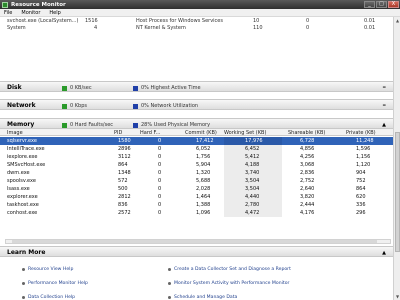 This screenshot has height=300, width=400. I want to click on vertical-scrollbar: ▲ ▼, so click(396, 158).